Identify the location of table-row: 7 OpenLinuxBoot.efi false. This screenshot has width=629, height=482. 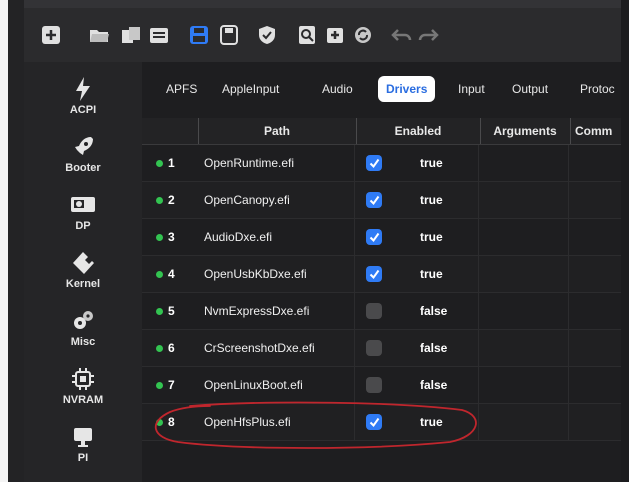
(381, 385).